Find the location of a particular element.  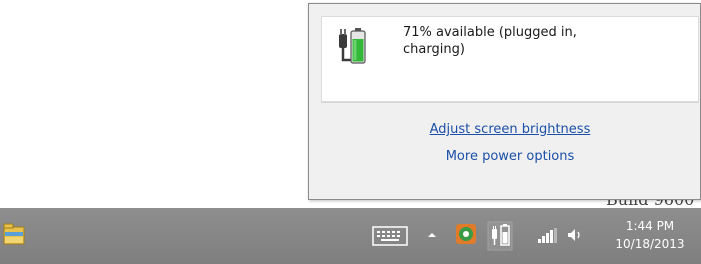

battery-status-text: 71% available (plugged in, charging) is located at coordinates (490, 41).